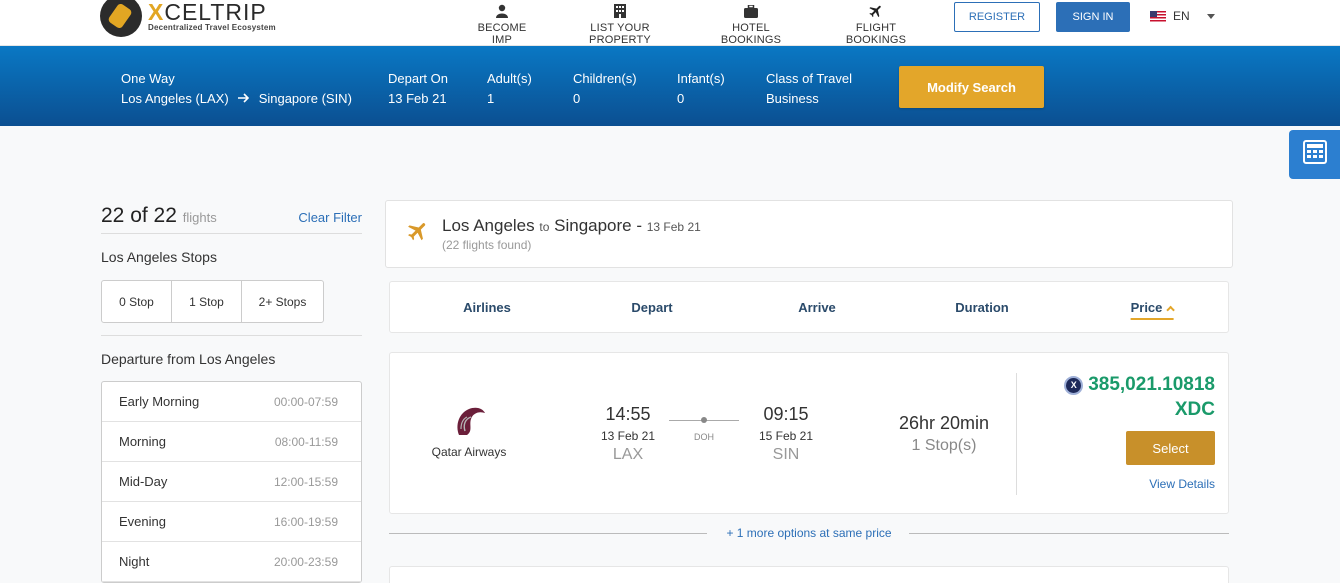 This screenshot has width=1340, height=583. What do you see at coordinates (681, 98) in the screenshot?
I see `infants-count: 0` at bounding box center [681, 98].